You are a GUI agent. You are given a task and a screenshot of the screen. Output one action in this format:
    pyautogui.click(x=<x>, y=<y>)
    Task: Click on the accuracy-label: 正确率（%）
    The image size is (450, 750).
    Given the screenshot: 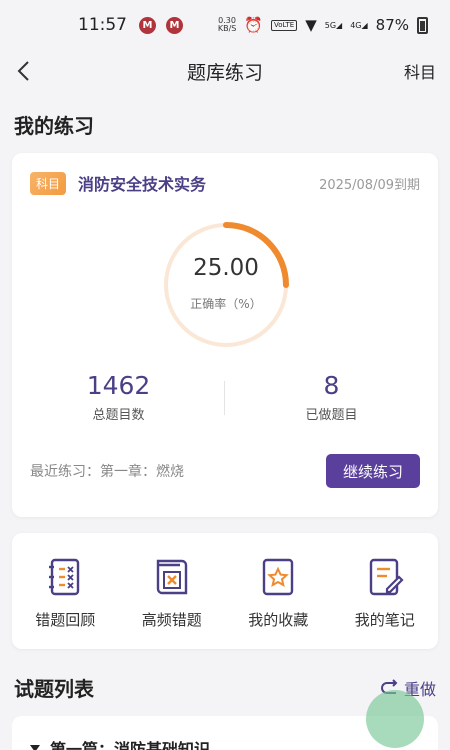 What is the action you would take?
    pyautogui.click(x=226, y=304)
    